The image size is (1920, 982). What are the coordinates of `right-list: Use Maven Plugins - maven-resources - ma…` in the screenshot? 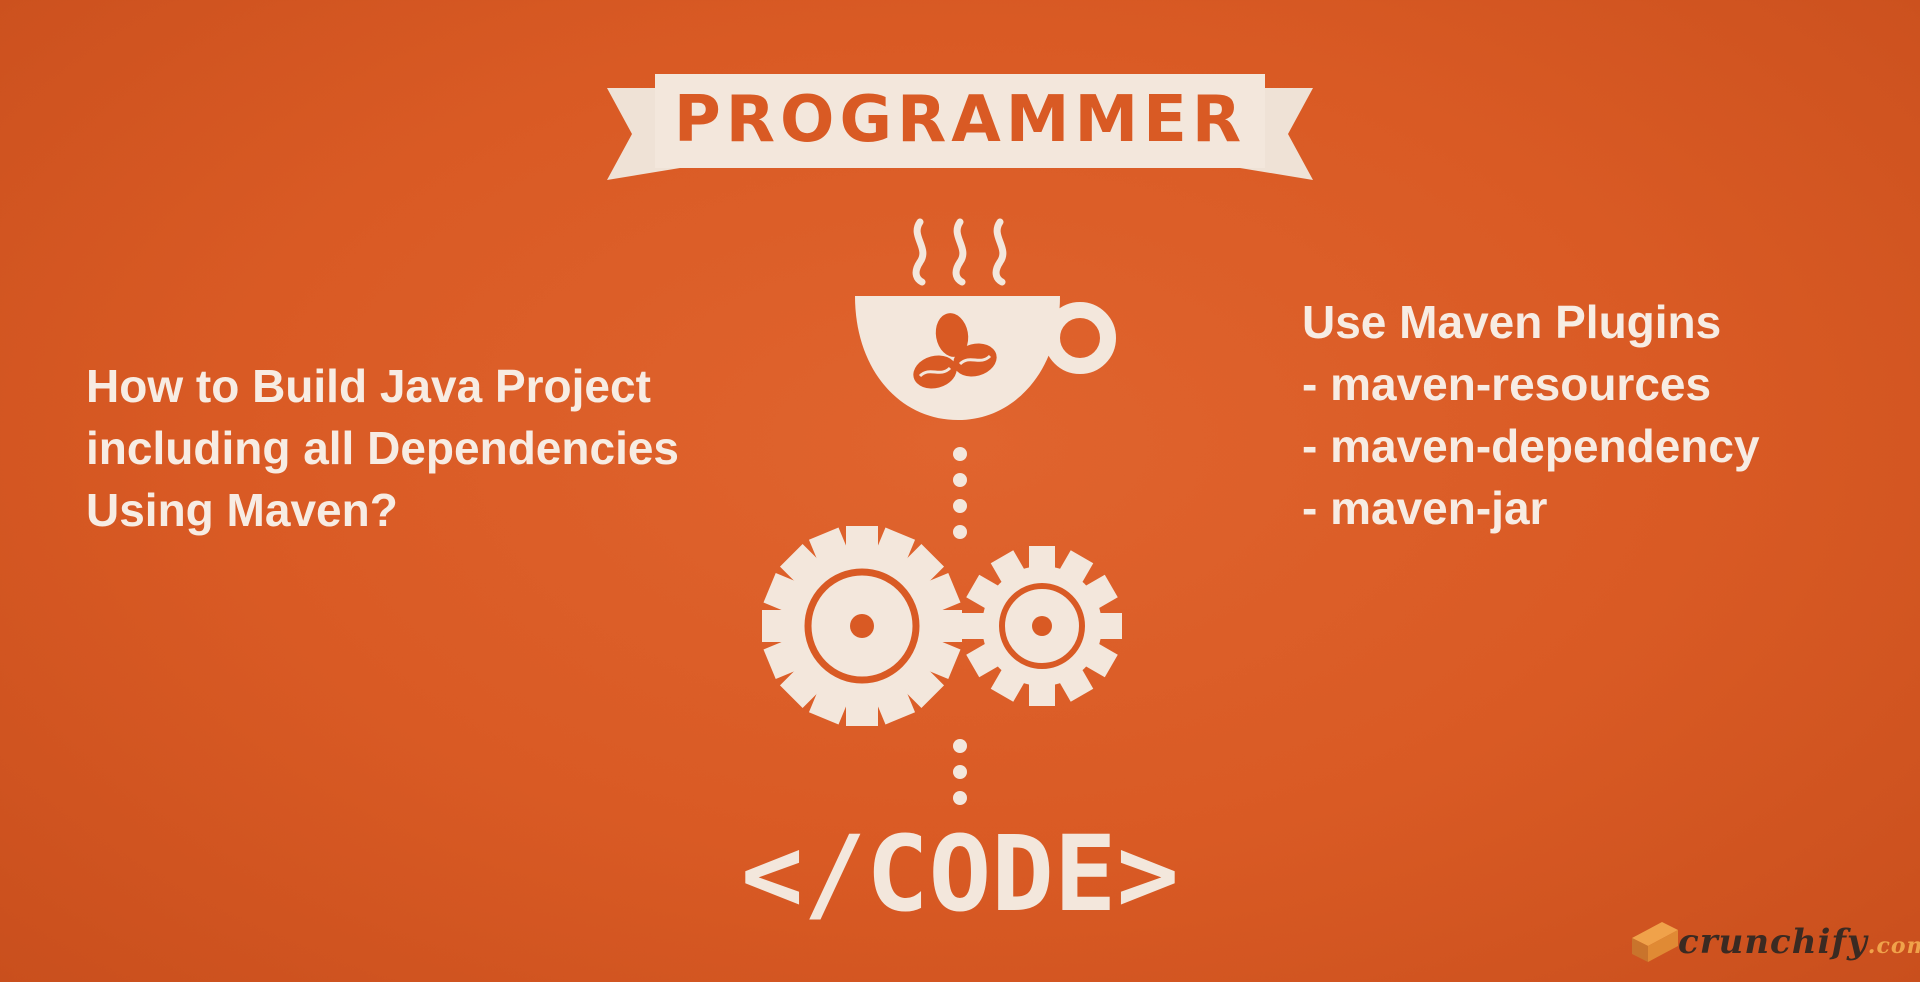 It's located at (1602, 415).